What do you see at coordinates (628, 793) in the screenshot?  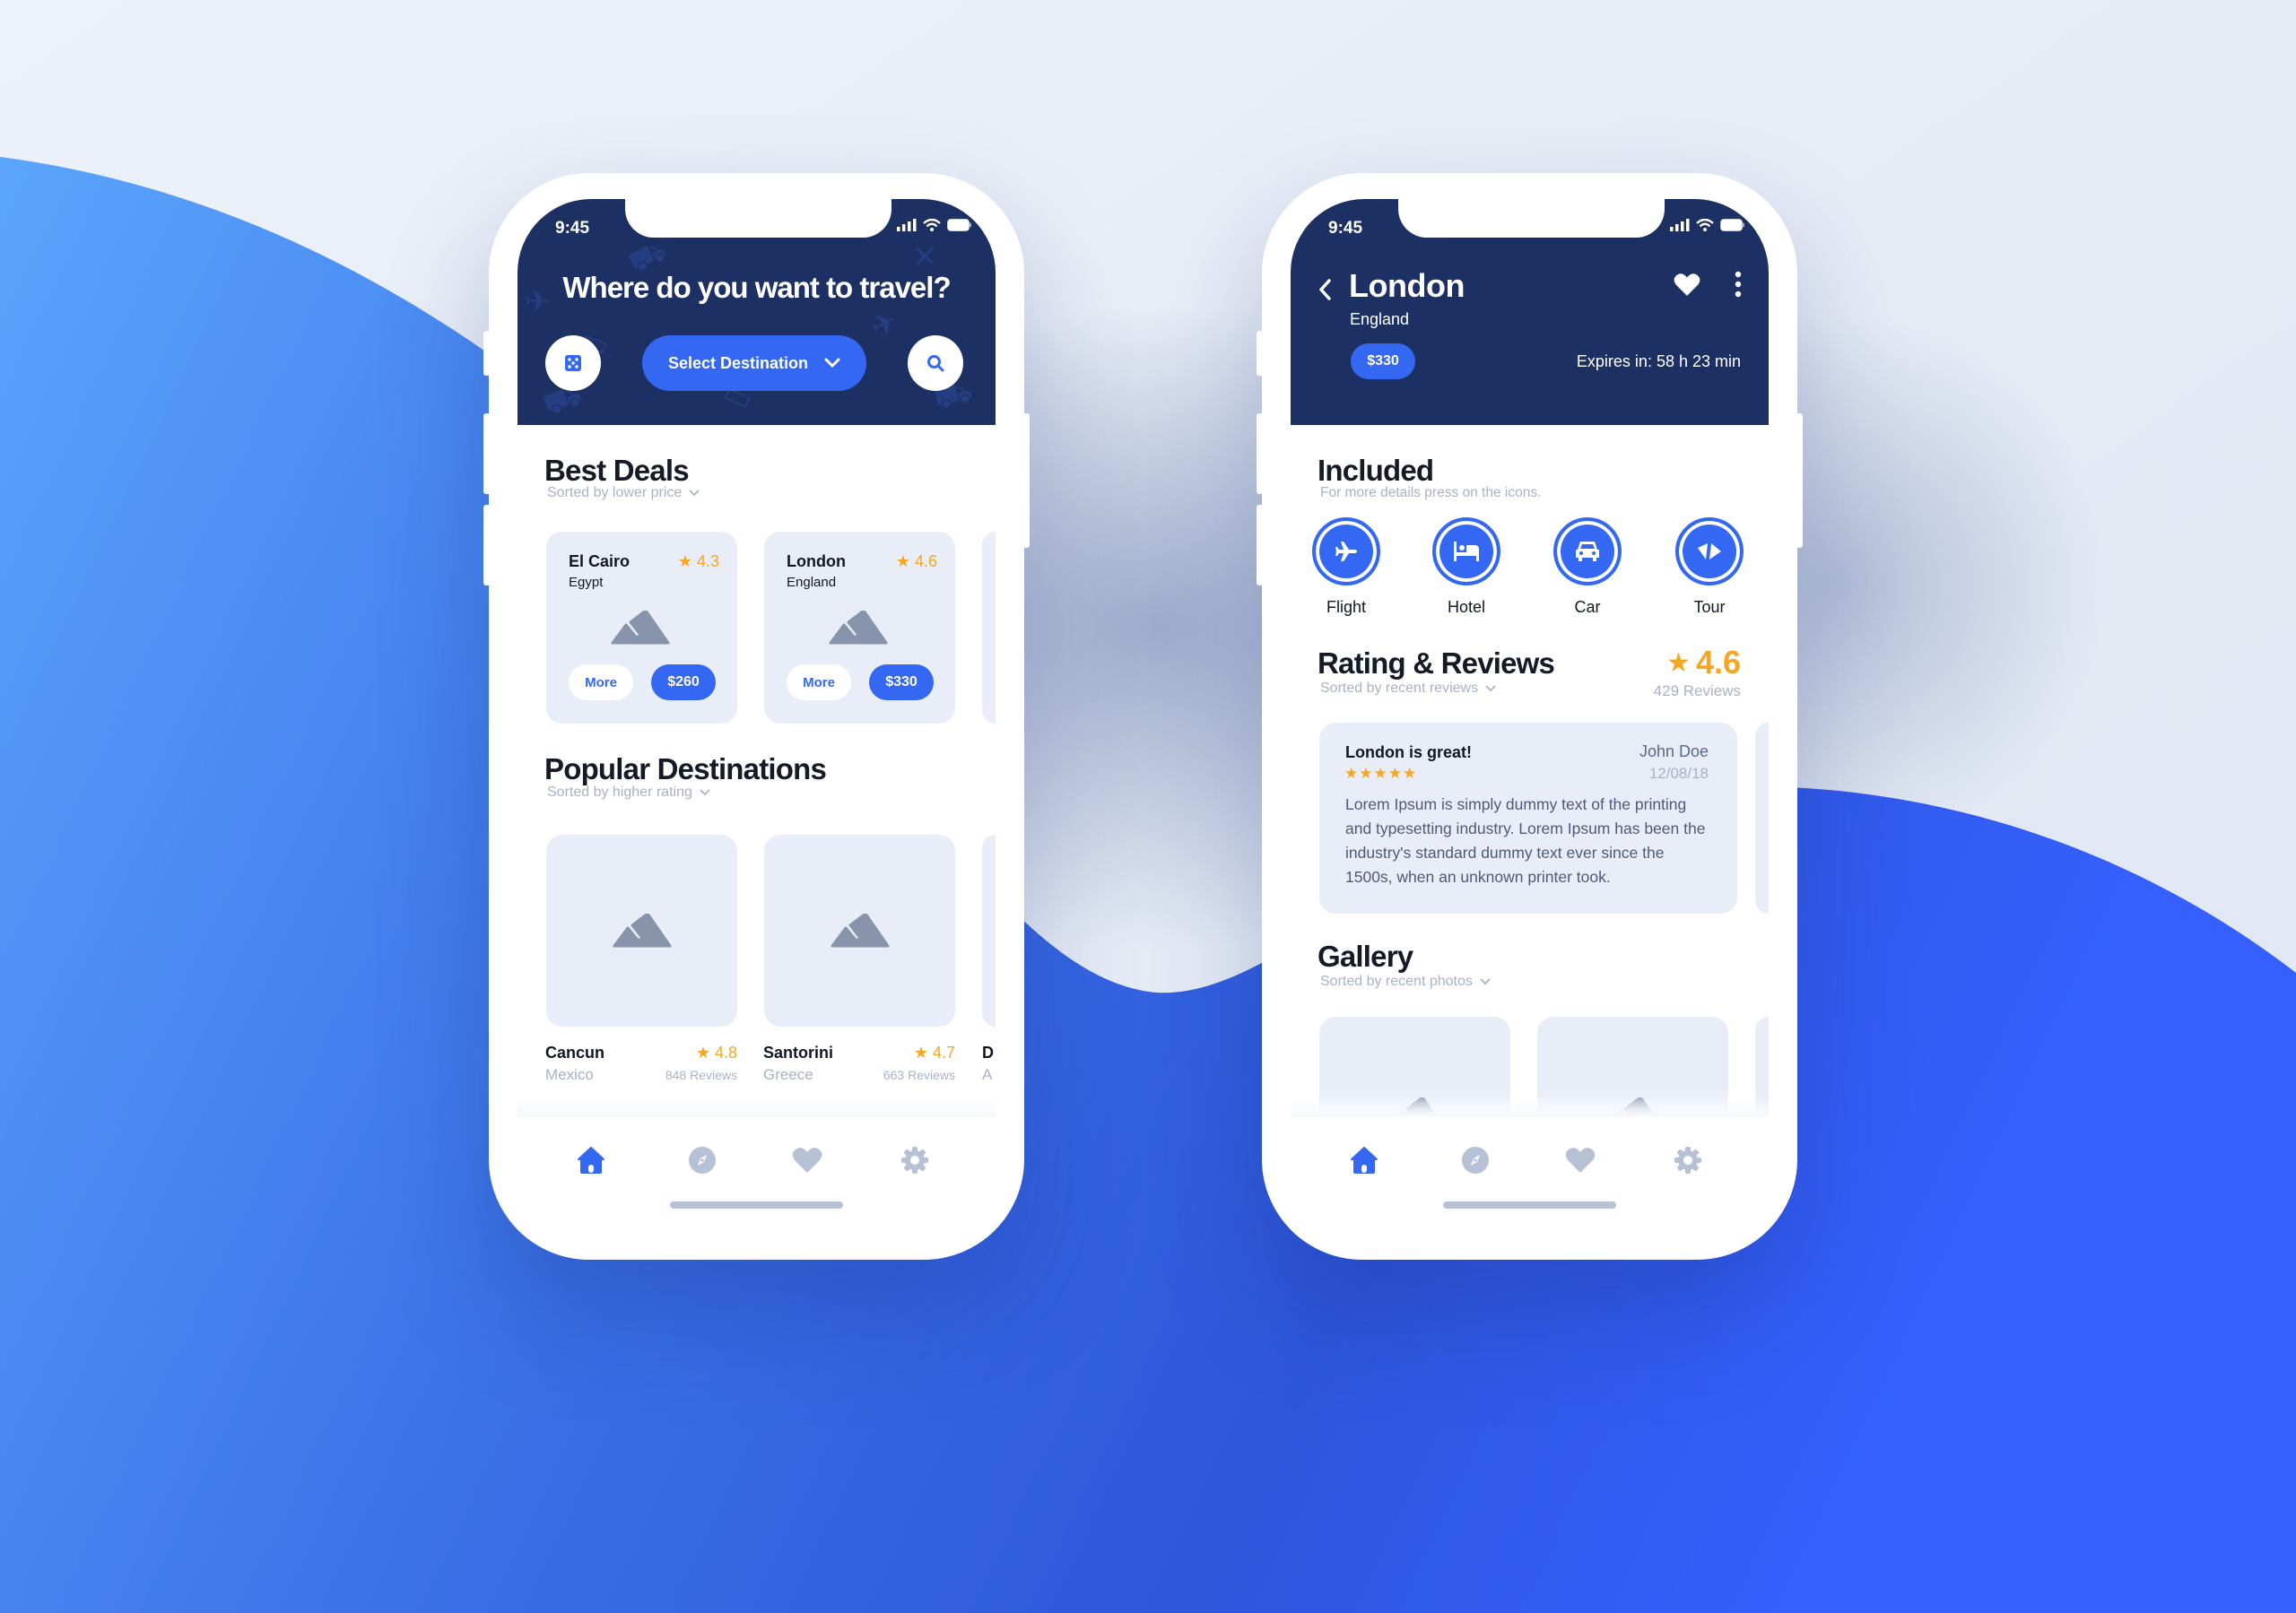 I see `popular-sort: Sorted by higher rating` at bounding box center [628, 793].